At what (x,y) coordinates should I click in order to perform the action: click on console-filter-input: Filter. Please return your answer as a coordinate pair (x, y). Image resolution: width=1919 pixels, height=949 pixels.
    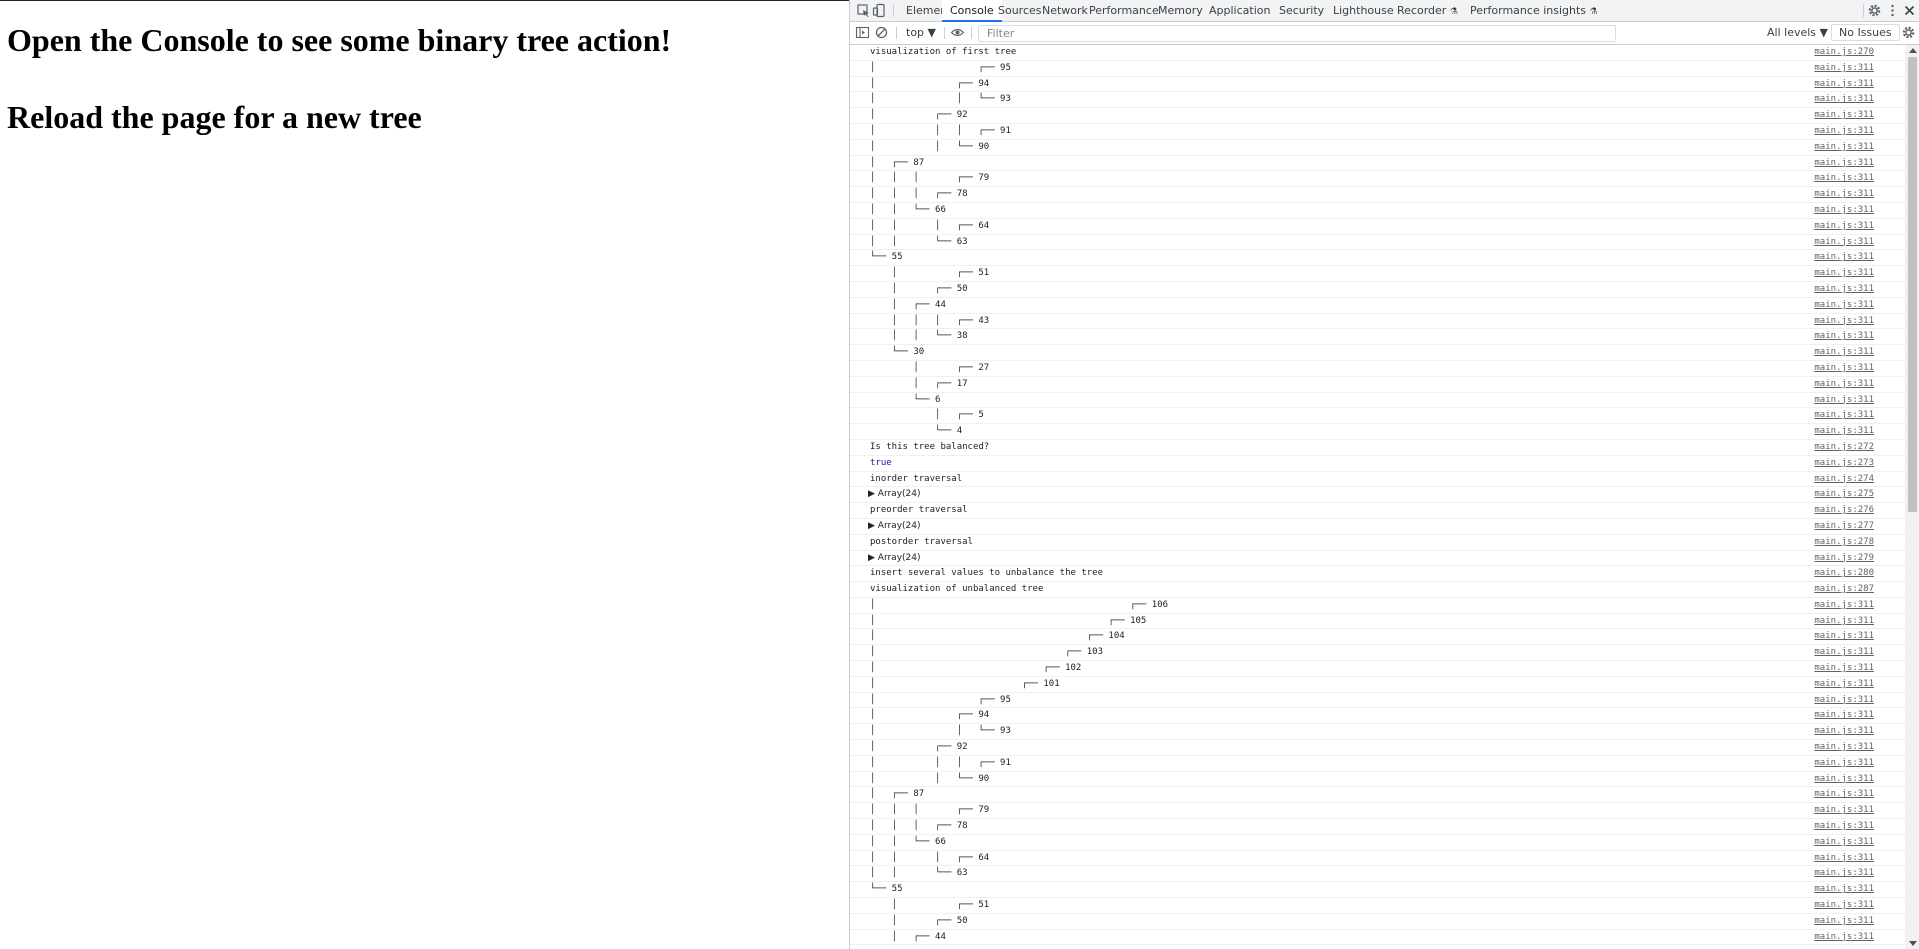
    Looking at the image, I should click on (1297, 33).